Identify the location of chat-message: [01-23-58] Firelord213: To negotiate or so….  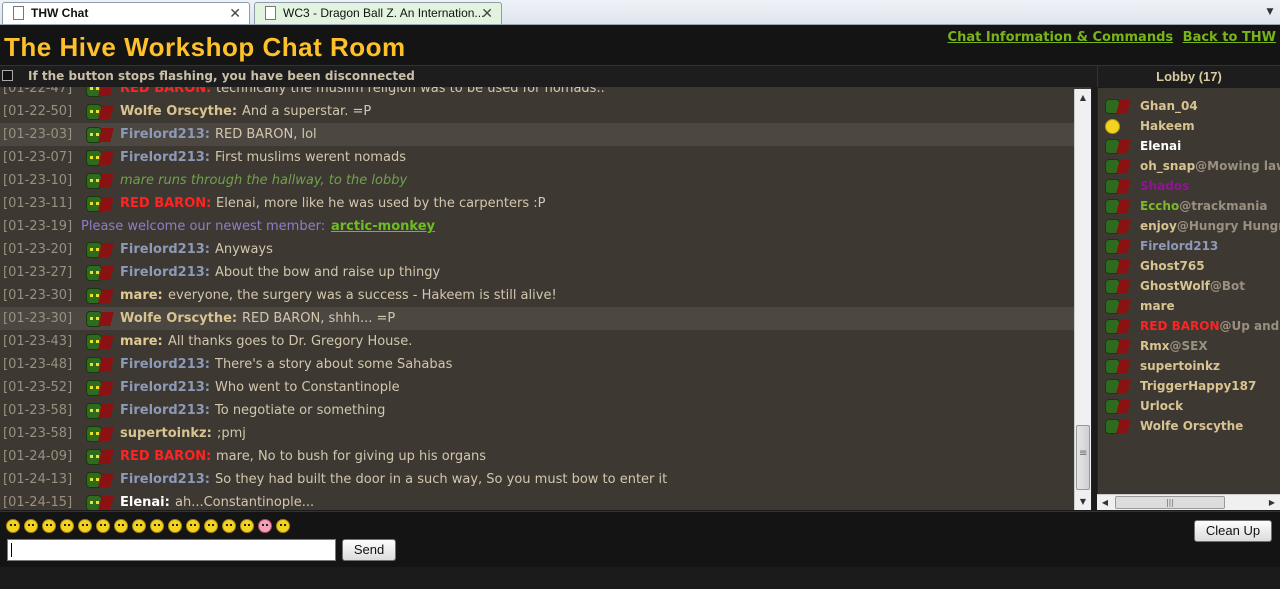
(537, 410).